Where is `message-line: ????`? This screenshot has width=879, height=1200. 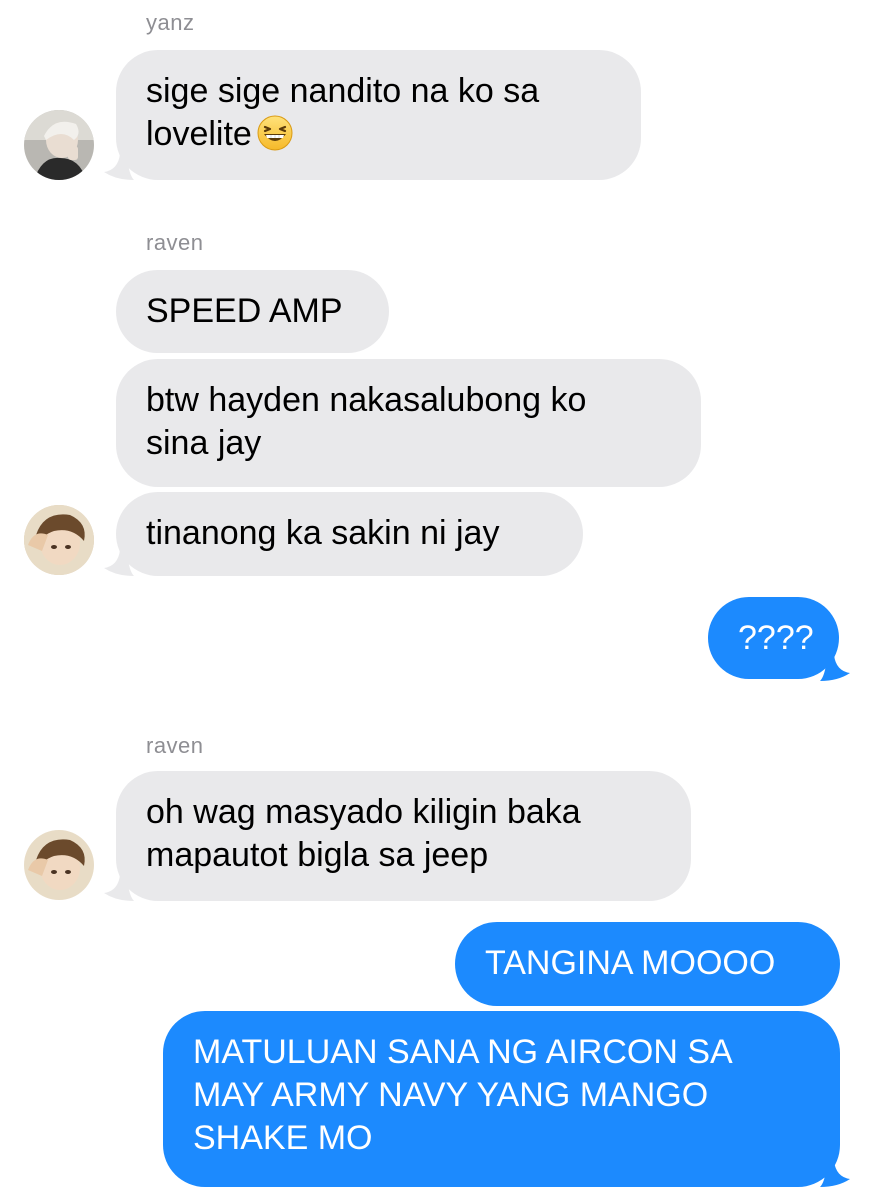
message-line: ???? is located at coordinates (776, 638).